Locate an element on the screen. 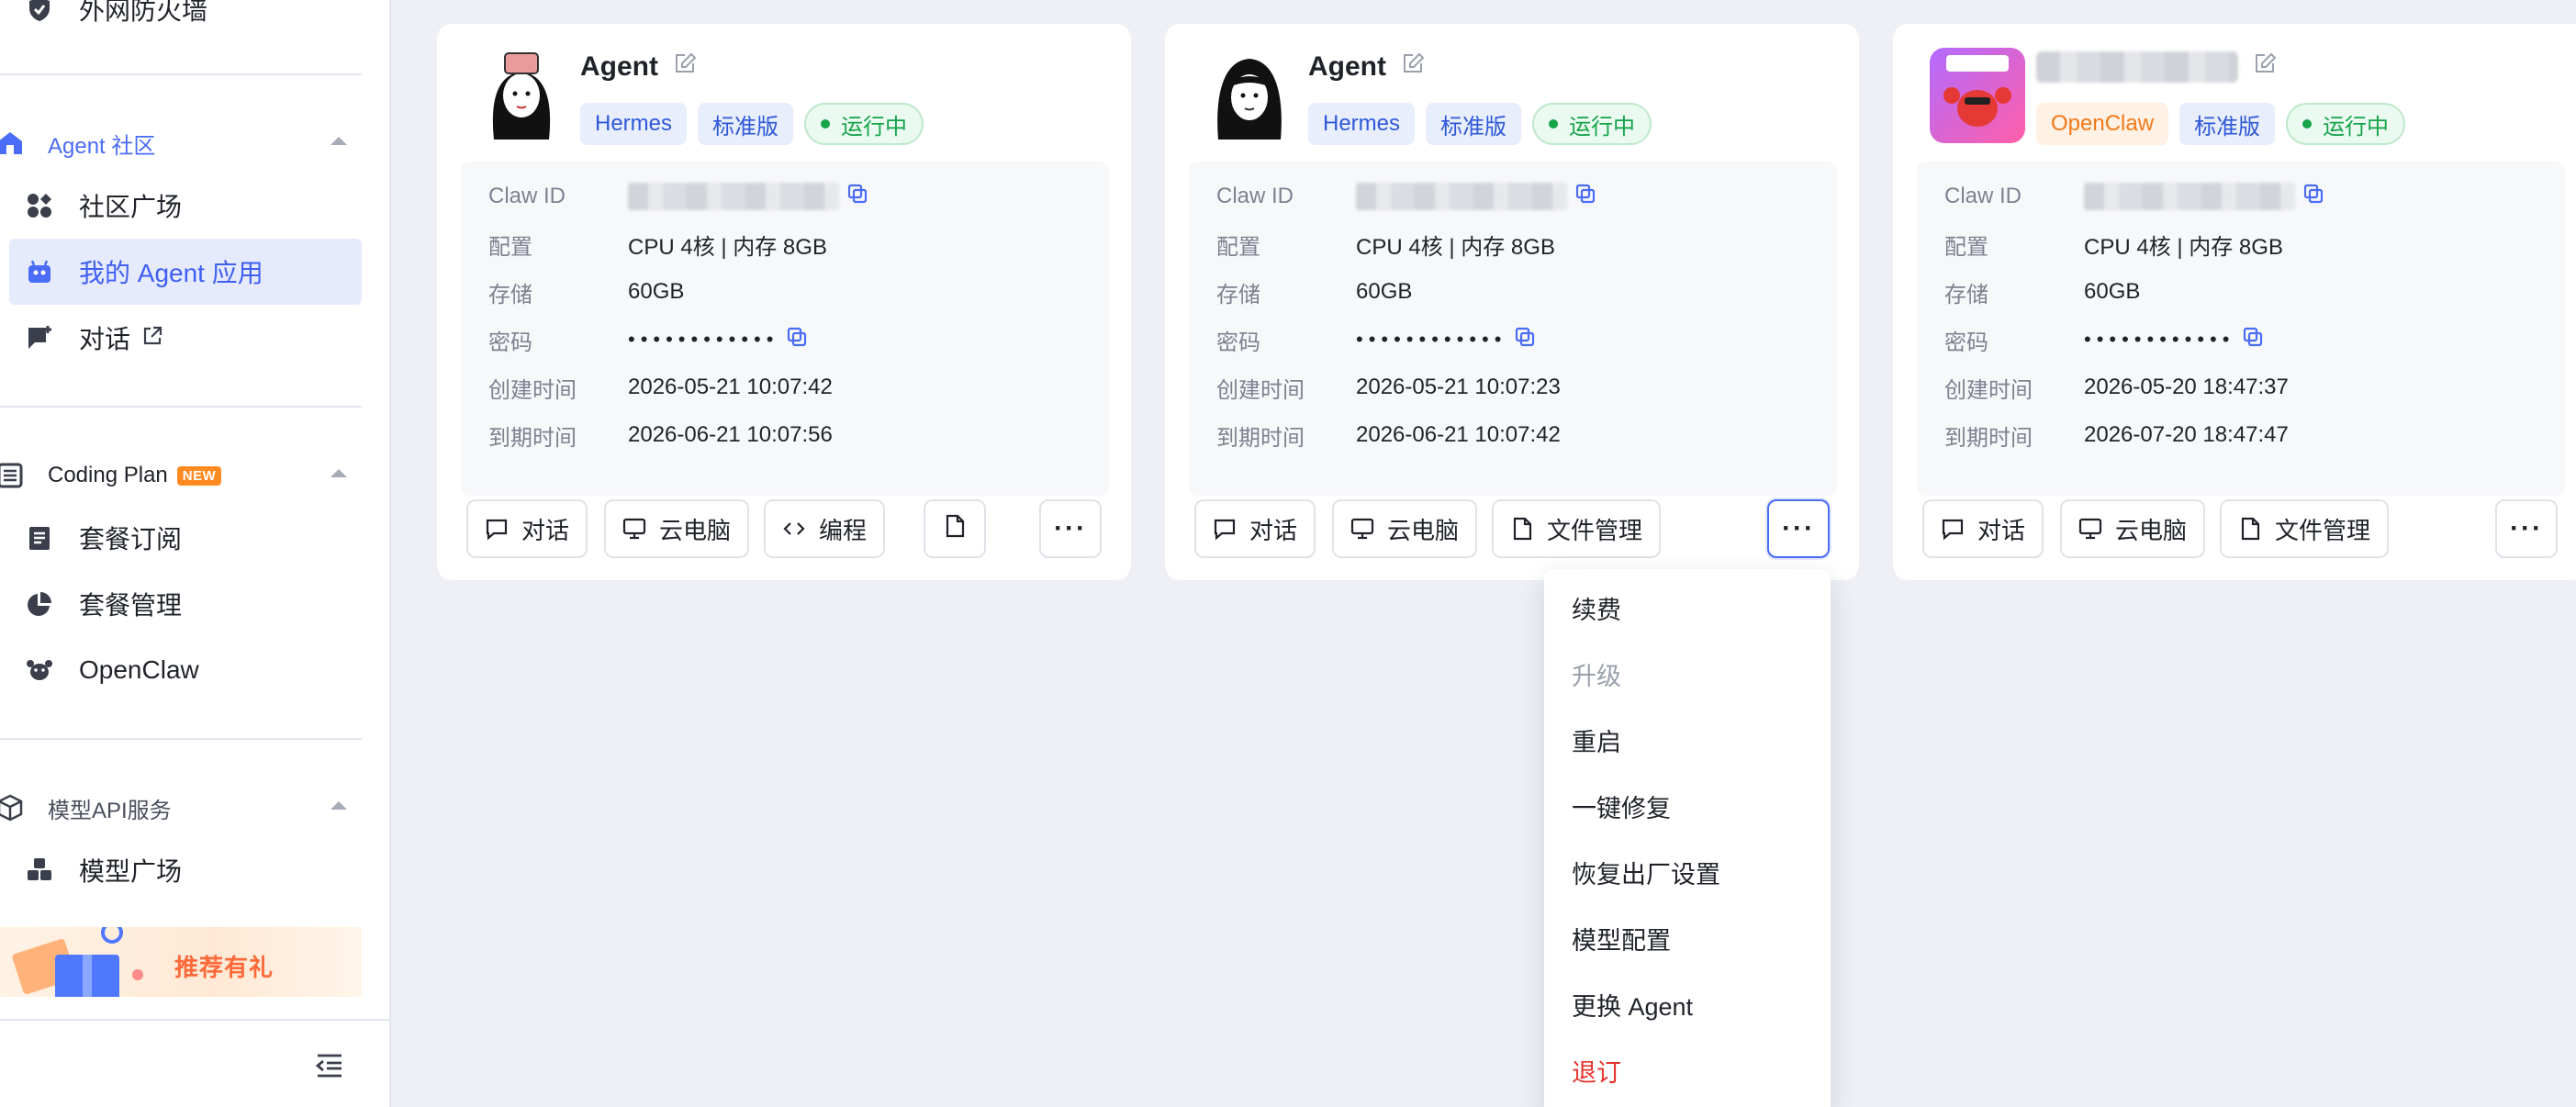  type-tag: Hermes is located at coordinates (1362, 124).